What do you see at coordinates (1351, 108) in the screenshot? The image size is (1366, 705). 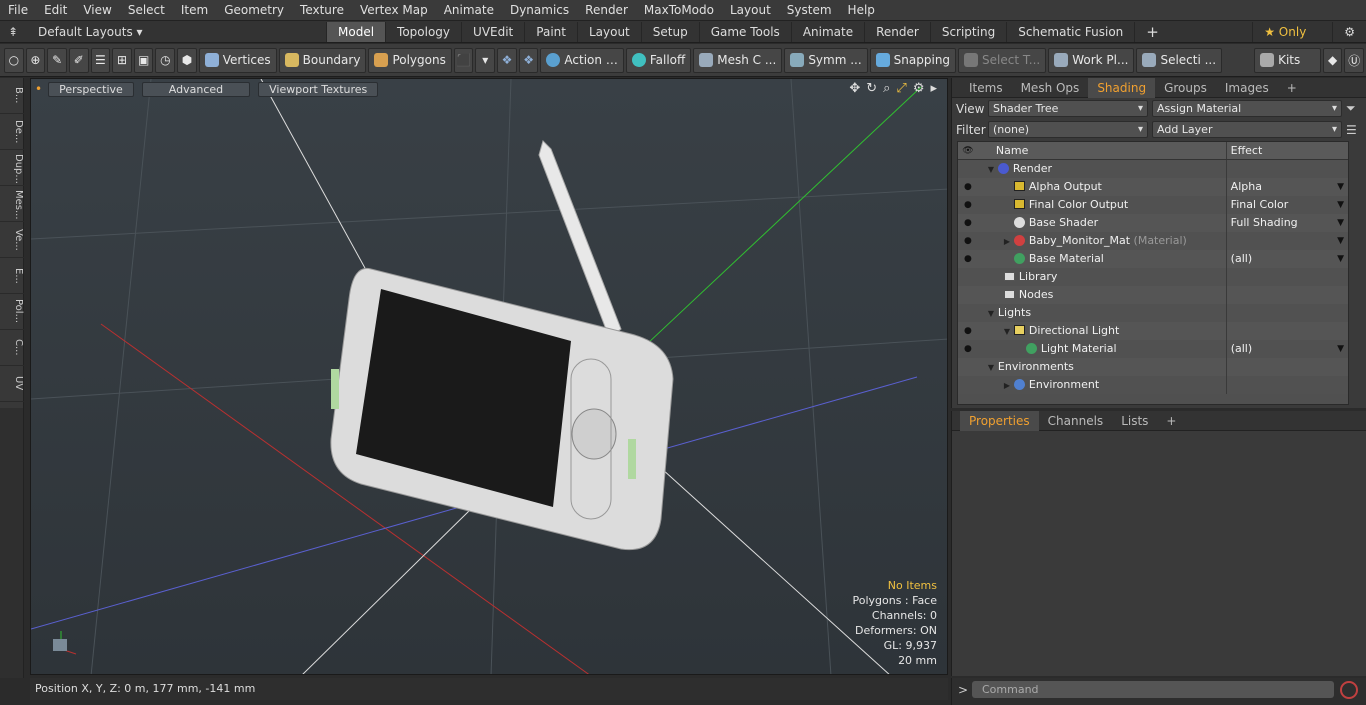 I see `filter-funnel-icon: ⏷` at bounding box center [1351, 108].